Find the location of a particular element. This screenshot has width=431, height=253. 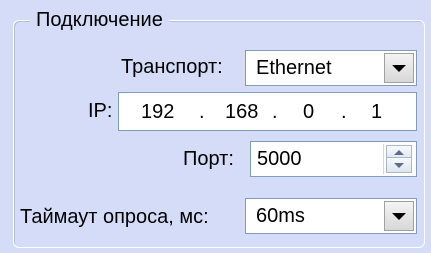

timeout-label: Таймаут опроса, мс: is located at coordinates (114, 217).